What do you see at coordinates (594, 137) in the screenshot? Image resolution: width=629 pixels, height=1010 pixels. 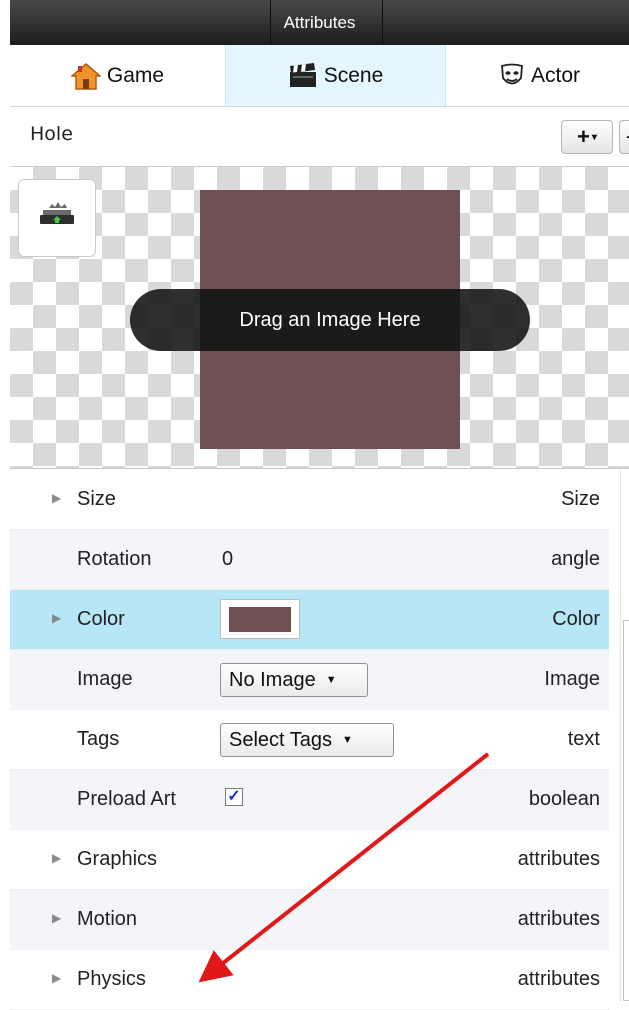 I see `chevron-down-icon: ▾` at bounding box center [594, 137].